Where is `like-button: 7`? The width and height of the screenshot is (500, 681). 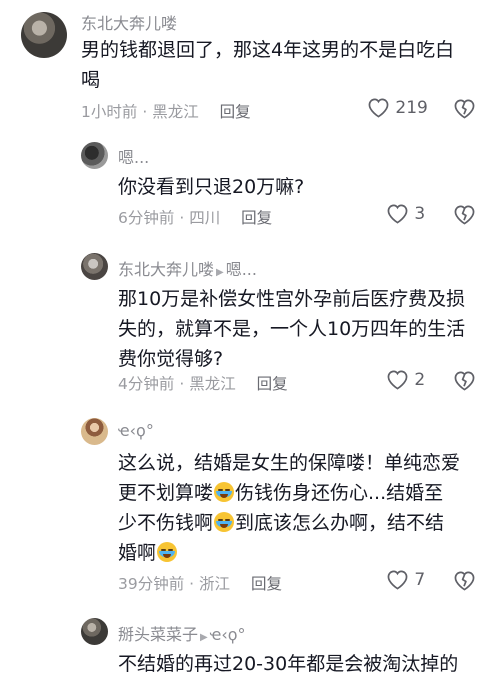 like-button: 7 is located at coordinates (405, 579).